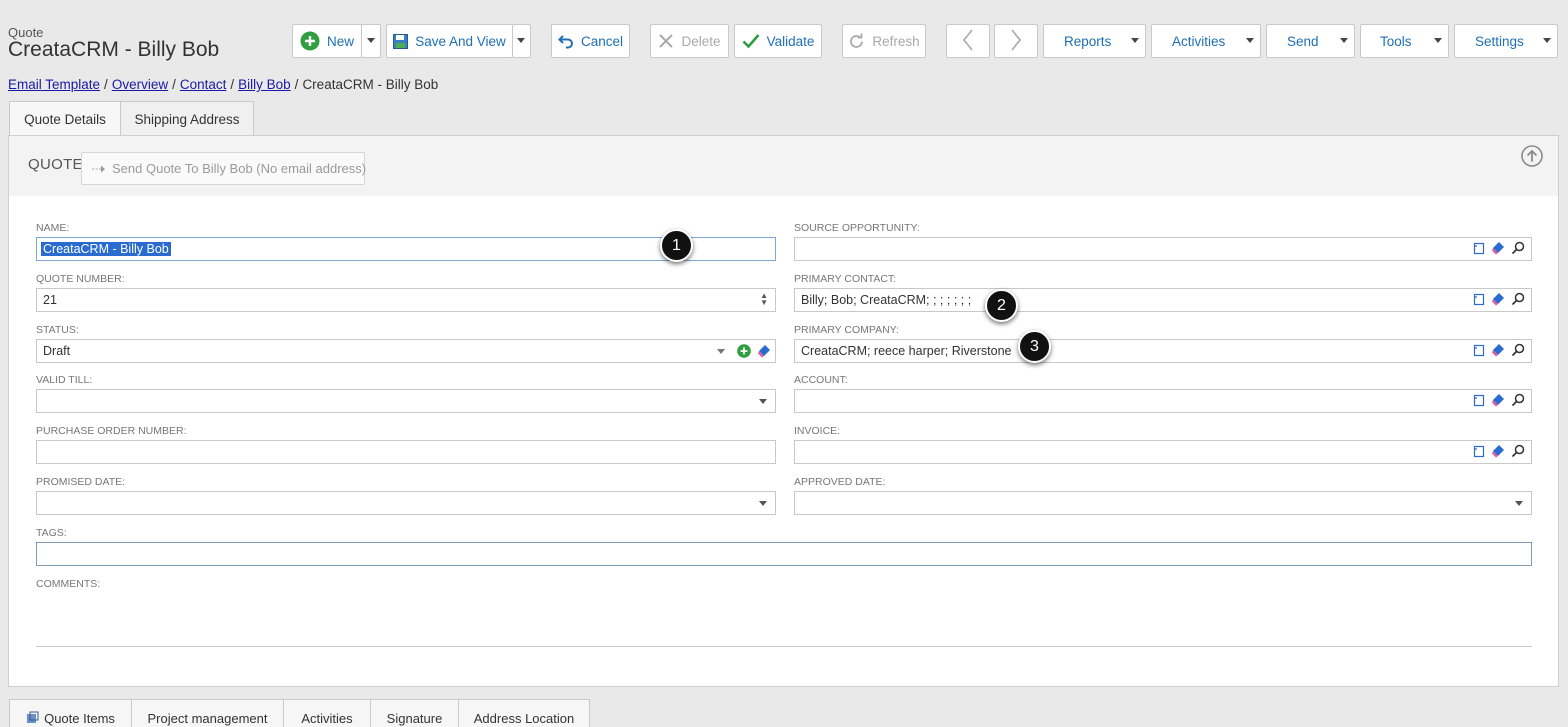 The width and height of the screenshot is (1568, 727). Describe the element at coordinates (414, 713) in the screenshot. I see `tab-signature: Signature` at that location.